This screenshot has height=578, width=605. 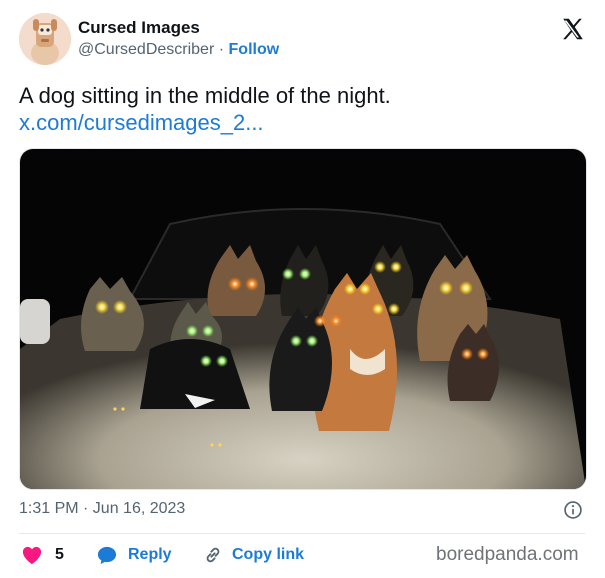 What do you see at coordinates (107, 555) in the screenshot?
I see `reply-bubble-icon` at bounding box center [107, 555].